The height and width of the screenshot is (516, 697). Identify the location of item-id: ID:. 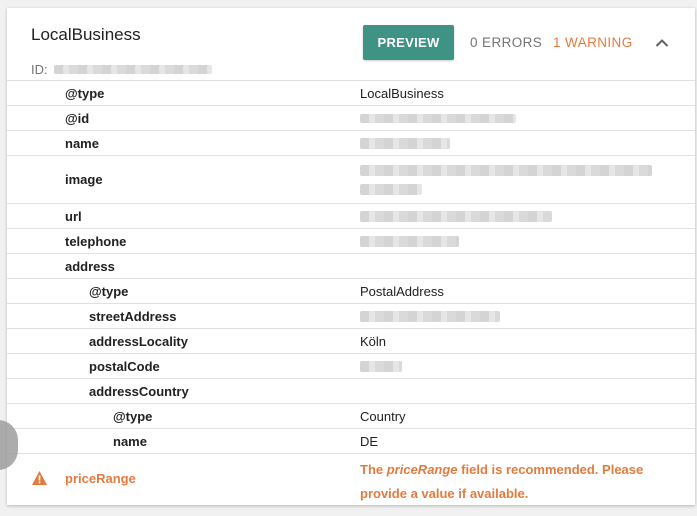
(121, 69).